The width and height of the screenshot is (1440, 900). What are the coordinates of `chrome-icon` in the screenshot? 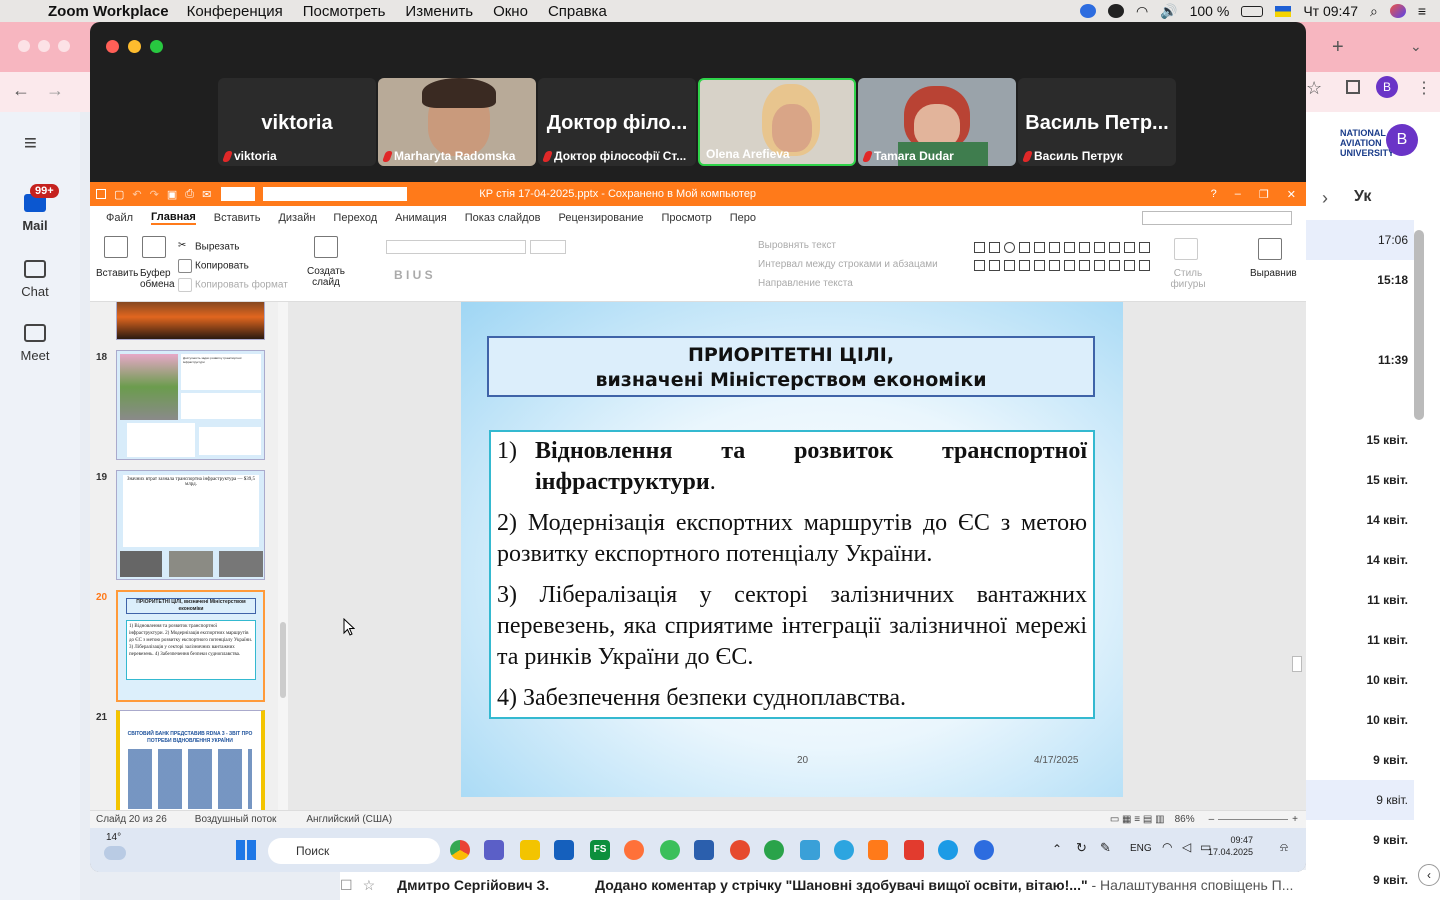 It's located at (460, 850).